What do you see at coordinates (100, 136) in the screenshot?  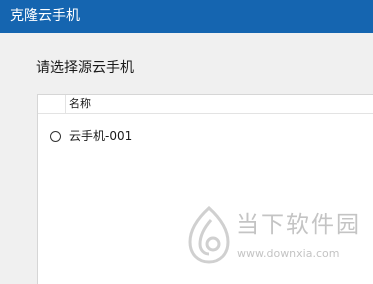 I see `list-item-label: 云手机-001` at bounding box center [100, 136].